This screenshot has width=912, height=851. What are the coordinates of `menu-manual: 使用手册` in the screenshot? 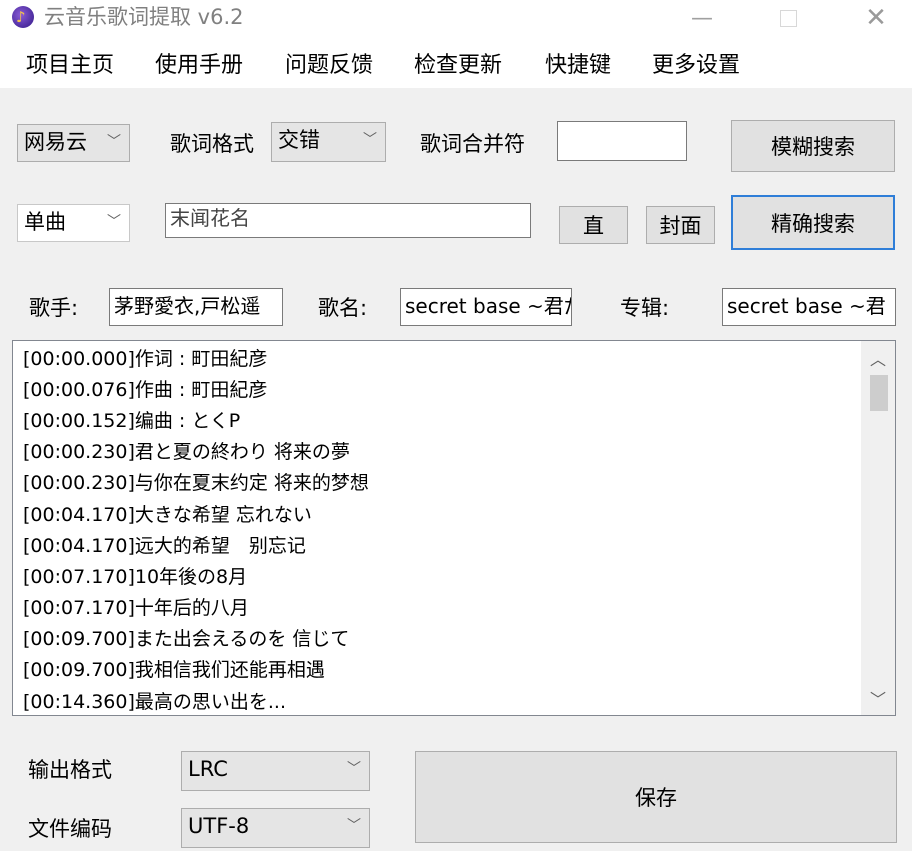 It's located at (199, 66).